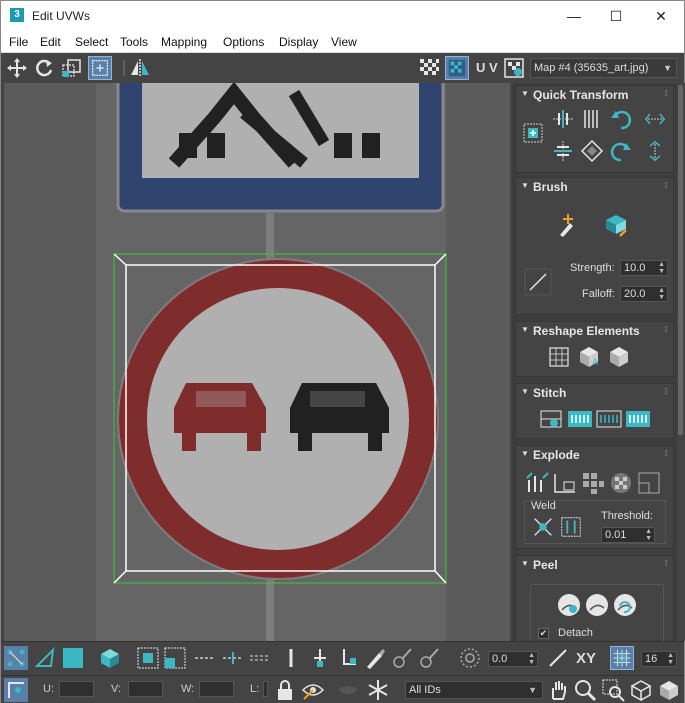 The image size is (685, 703). What do you see at coordinates (628, 535) in the screenshot?
I see `threshold-field: 0.01 ▲ ▼` at bounding box center [628, 535].